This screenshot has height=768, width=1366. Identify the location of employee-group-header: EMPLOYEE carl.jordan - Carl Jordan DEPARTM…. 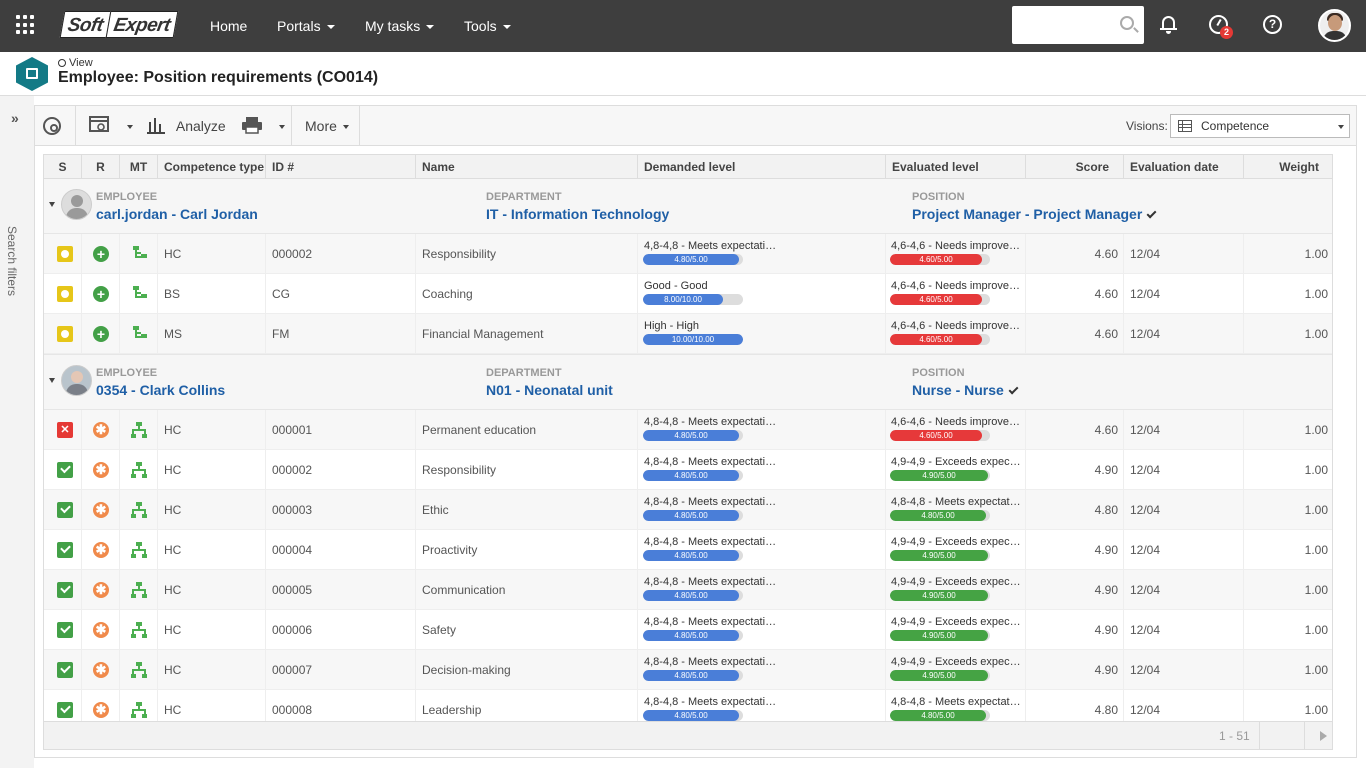
(688, 206).